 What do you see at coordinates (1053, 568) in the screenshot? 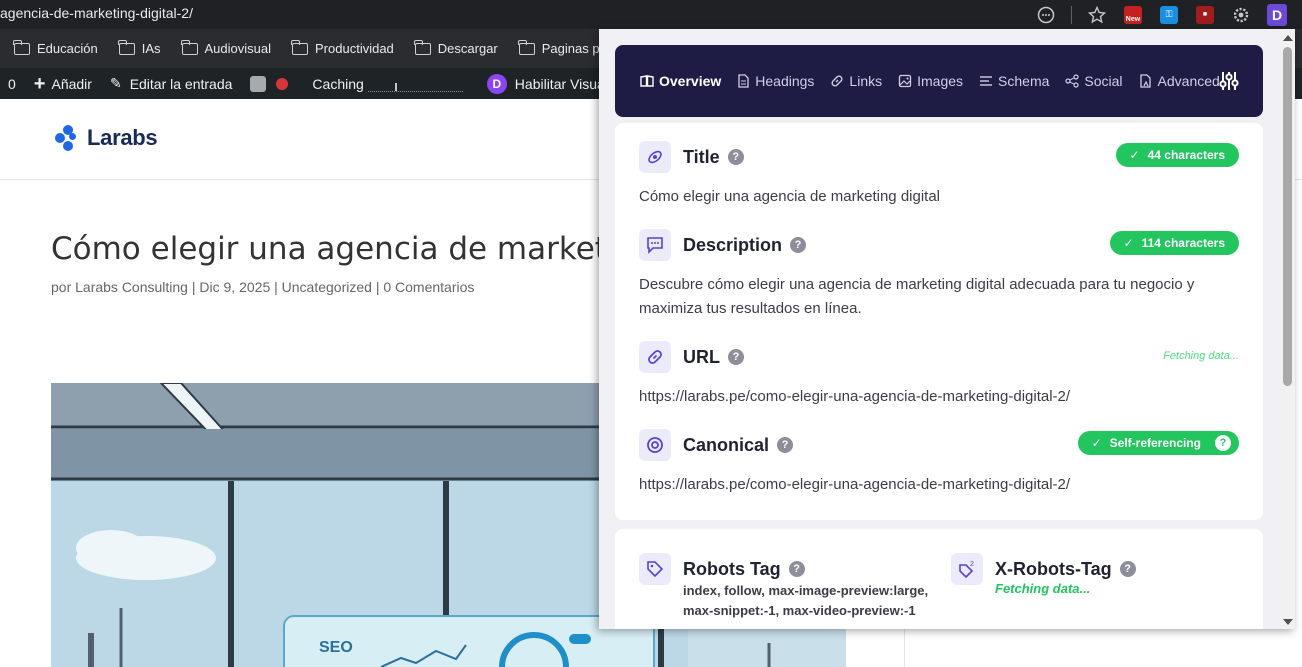
I see `x-robots-tag-label: X-Robots-Tag` at bounding box center [1053, 568].